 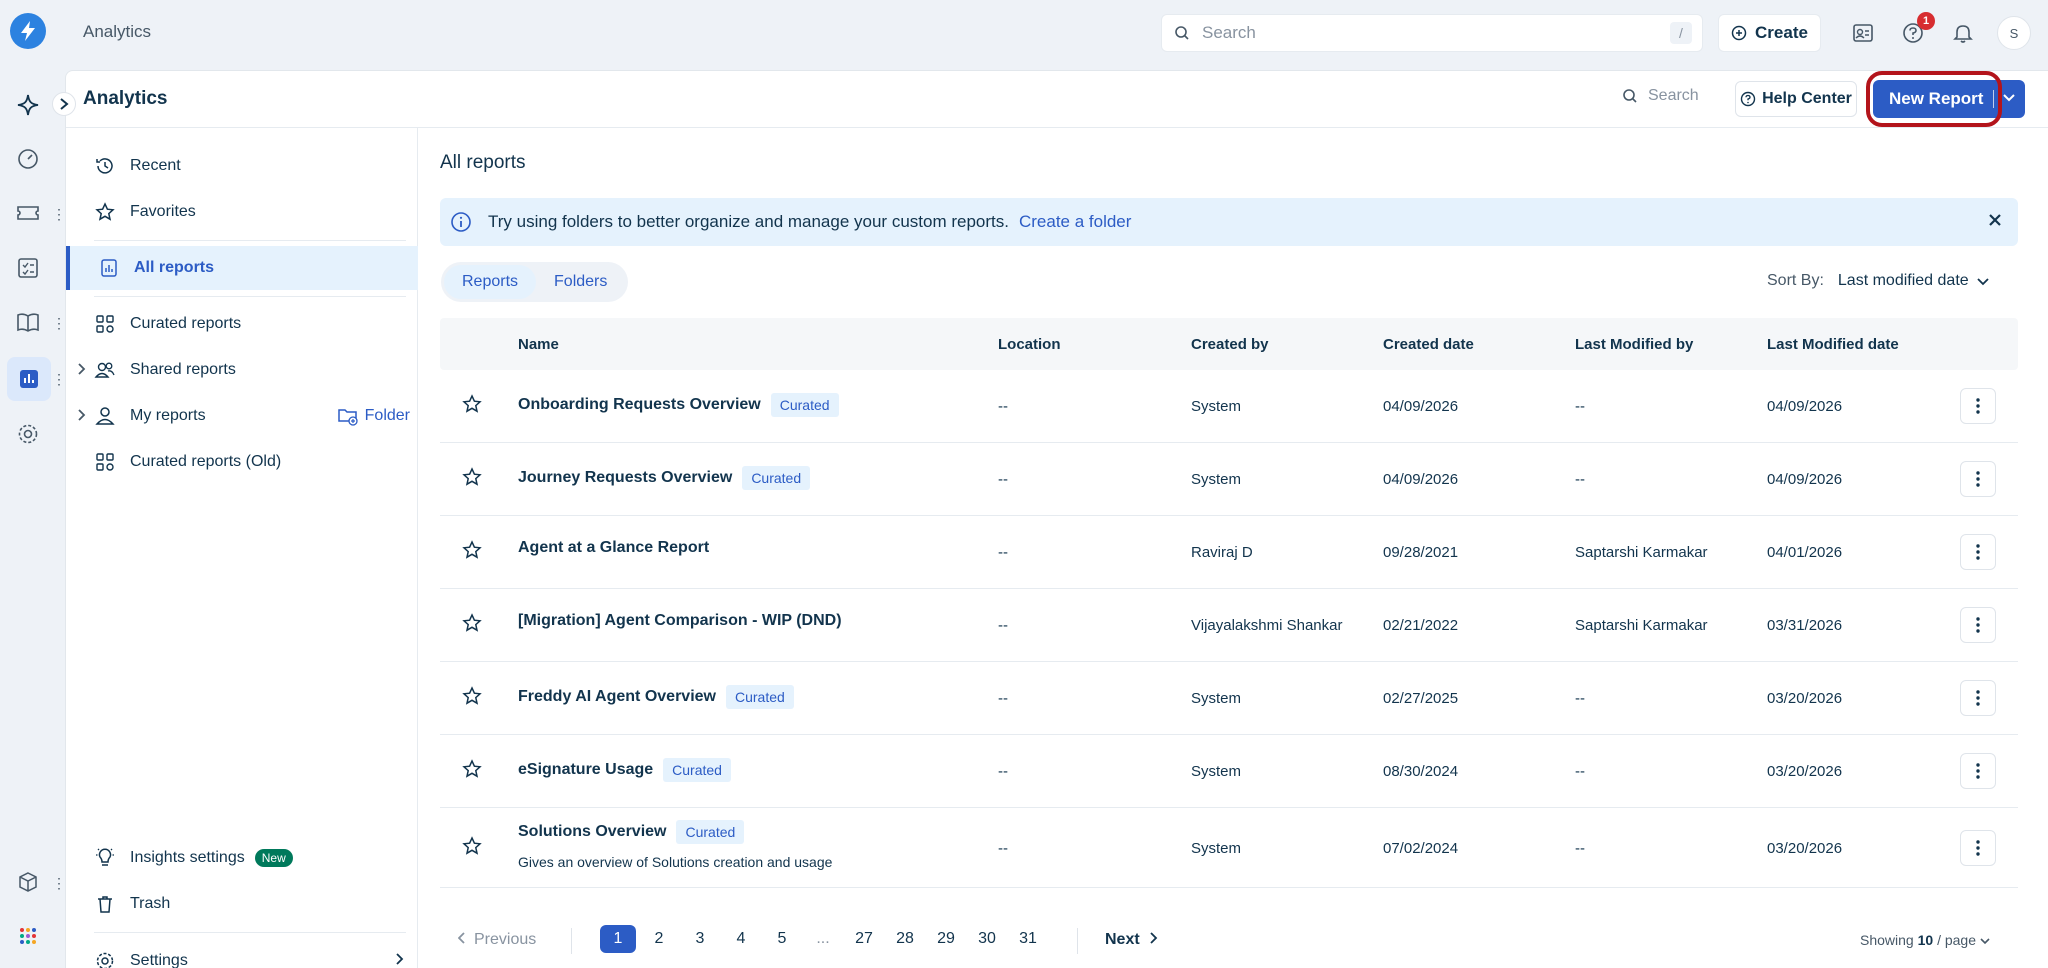 What do you see at coordinates (864, 939) in the screenshot?
I see `page-number-button: 27` at bounding box center [864, 939].